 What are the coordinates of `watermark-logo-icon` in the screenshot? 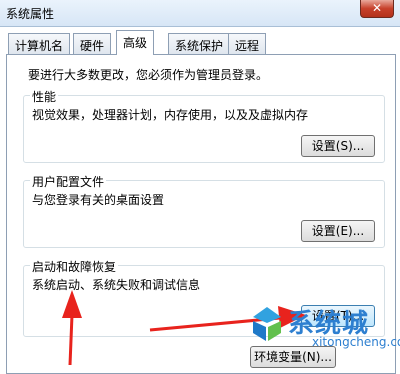 It's located at (267, 324).